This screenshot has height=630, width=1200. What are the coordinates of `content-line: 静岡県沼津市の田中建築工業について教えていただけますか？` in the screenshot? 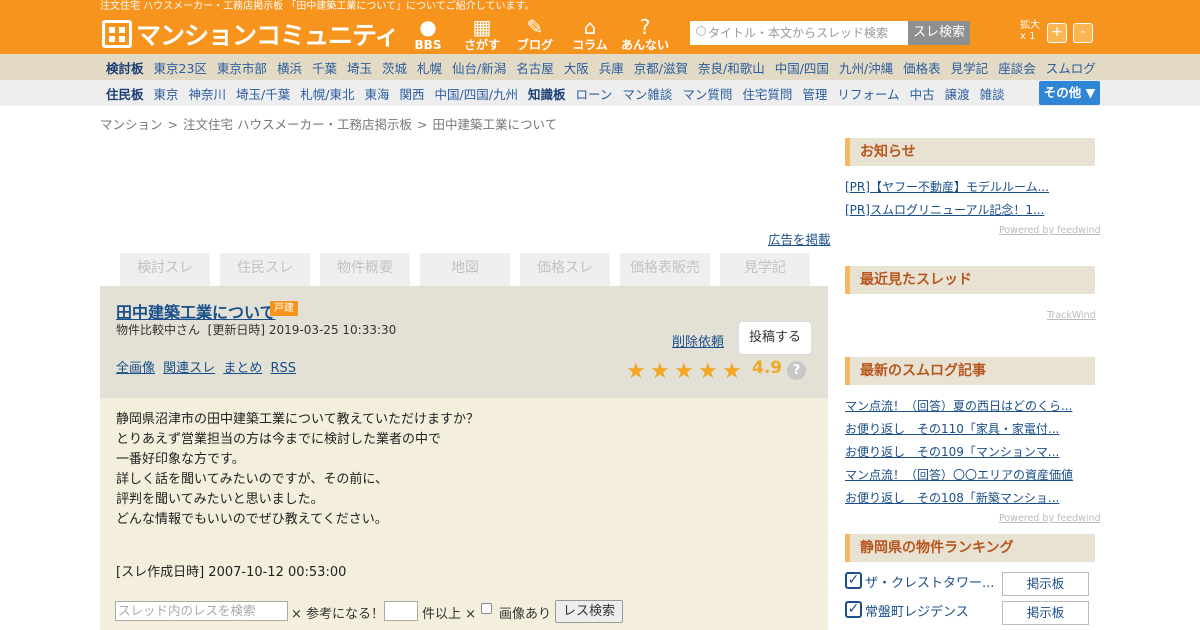 It's located at (297, 419).